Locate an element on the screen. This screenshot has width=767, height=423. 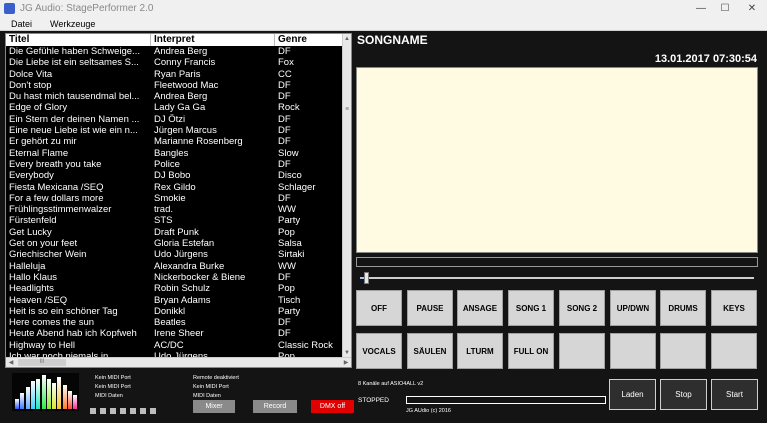
song-genre: Sirtaki is located at coordinates (291, 255).